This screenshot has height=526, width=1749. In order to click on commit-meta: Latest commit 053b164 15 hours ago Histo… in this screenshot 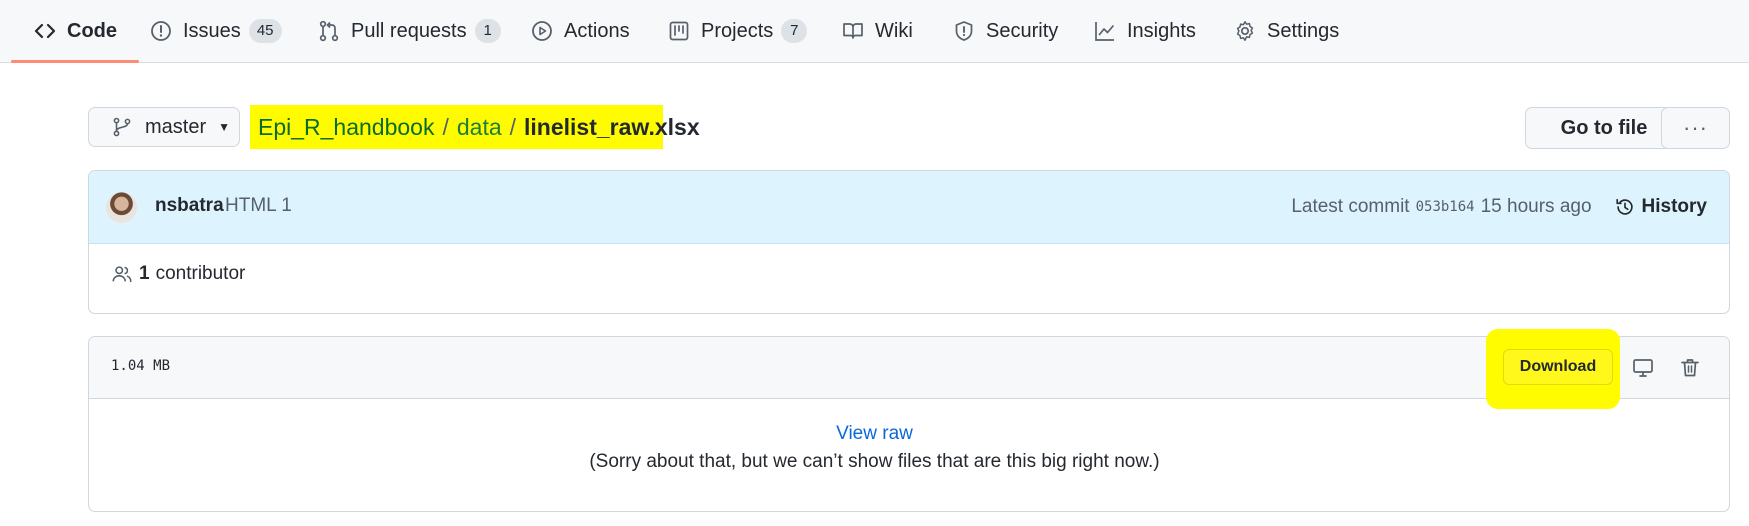, I will do `click(1499, 207)`.